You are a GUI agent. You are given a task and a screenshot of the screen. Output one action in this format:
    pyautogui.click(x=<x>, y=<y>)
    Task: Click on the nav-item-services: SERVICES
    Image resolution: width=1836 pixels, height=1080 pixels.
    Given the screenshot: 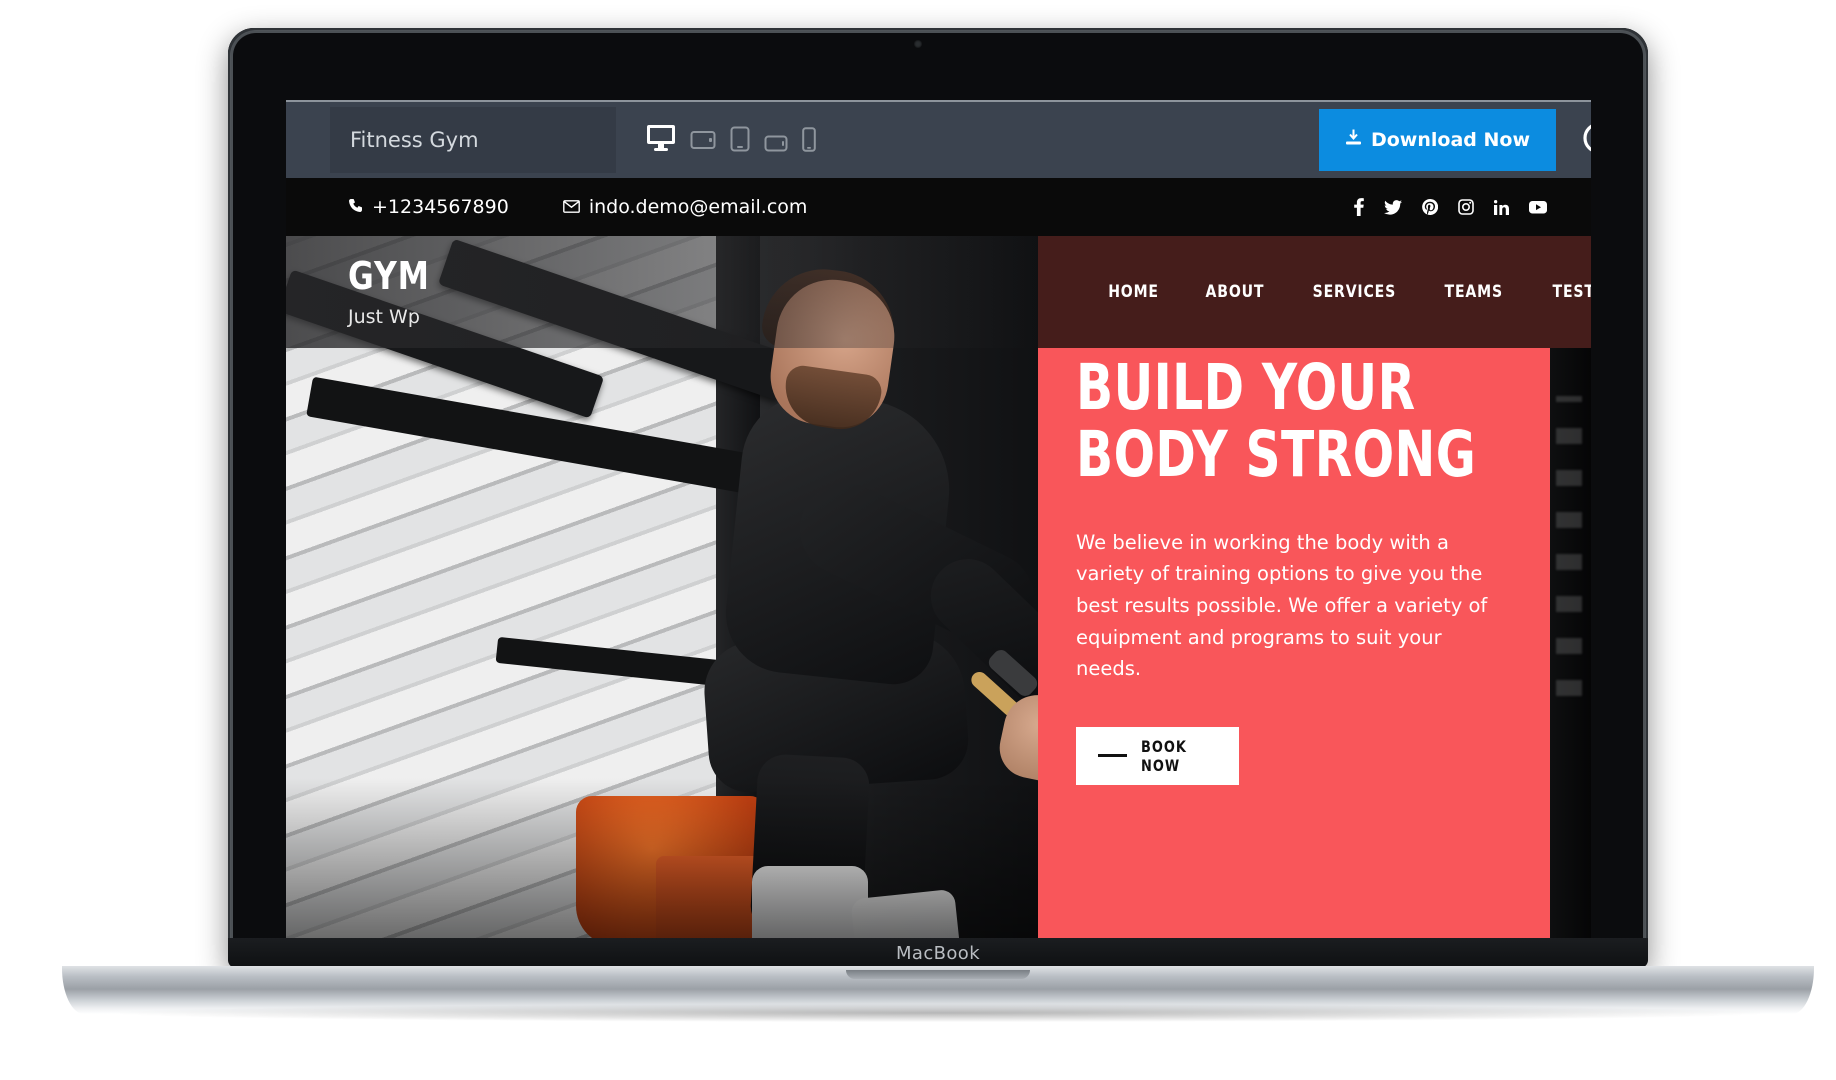 What is the action you would take?
    pyautogui.click(x=1354, y=292)
    